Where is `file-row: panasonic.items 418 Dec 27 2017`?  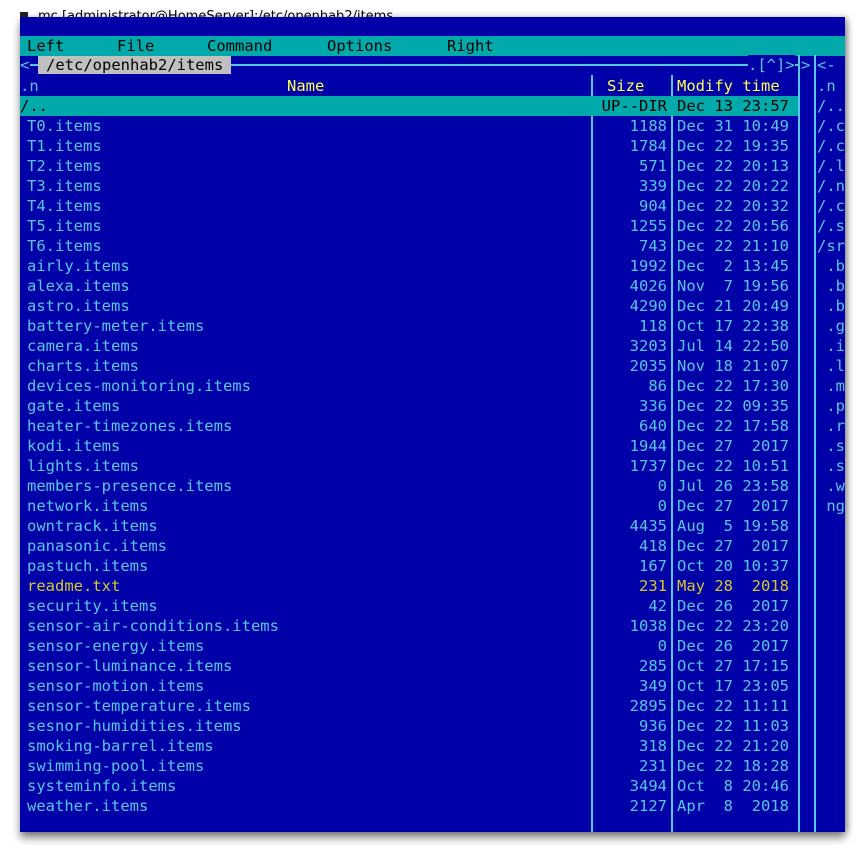 file-row: panasonic.items 418 Dec 27 2017 is located at coordinates (409, 546).